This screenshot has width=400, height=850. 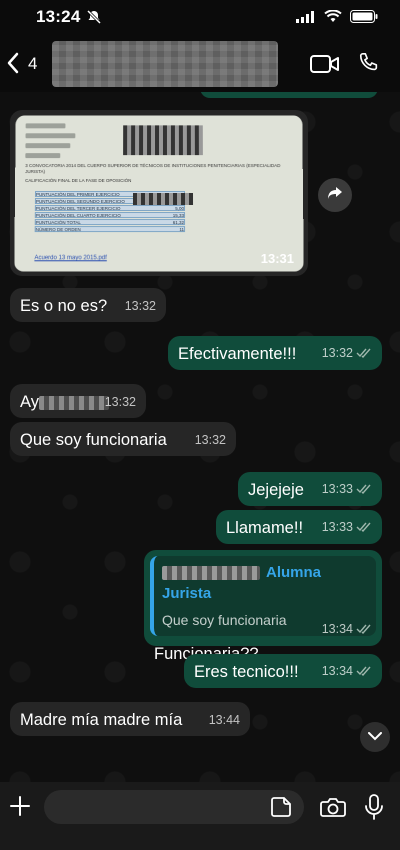 I want to click on share-button, so click(x=335, y=195).